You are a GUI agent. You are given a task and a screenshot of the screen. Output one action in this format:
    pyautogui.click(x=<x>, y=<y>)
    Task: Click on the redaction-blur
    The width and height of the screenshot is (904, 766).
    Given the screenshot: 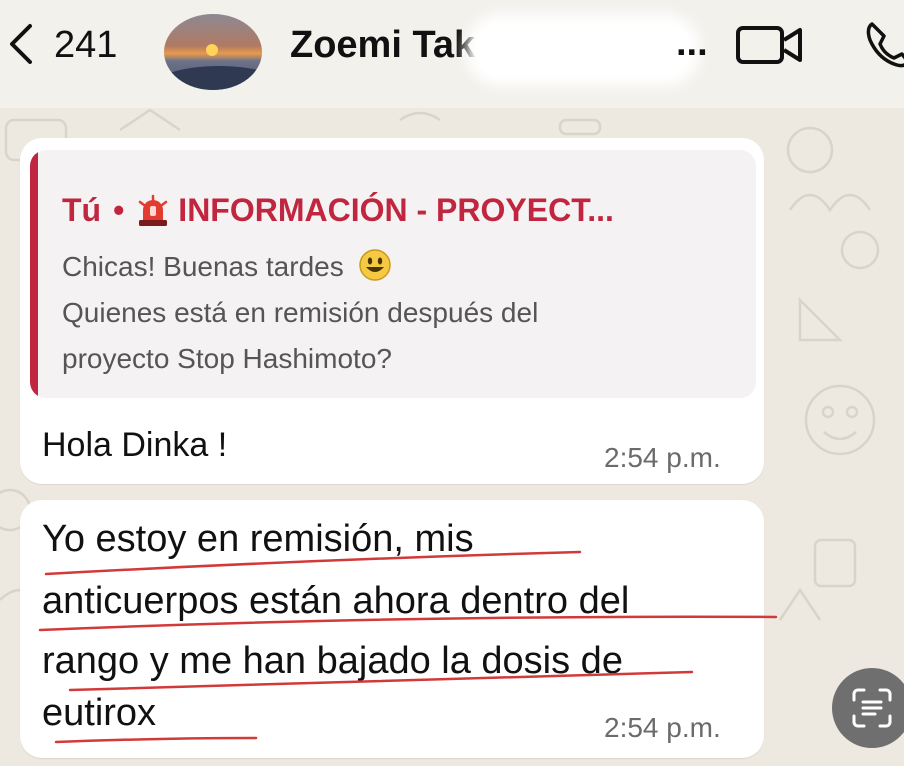 What is the action you would take?
    pyautogui.click(x=583, y=50)
    